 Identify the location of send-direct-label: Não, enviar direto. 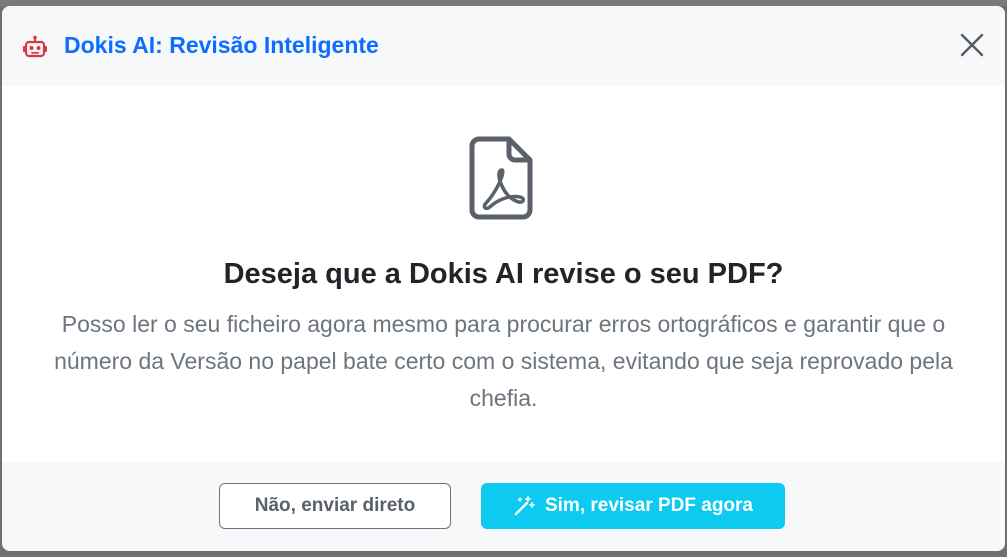
(335, 505).